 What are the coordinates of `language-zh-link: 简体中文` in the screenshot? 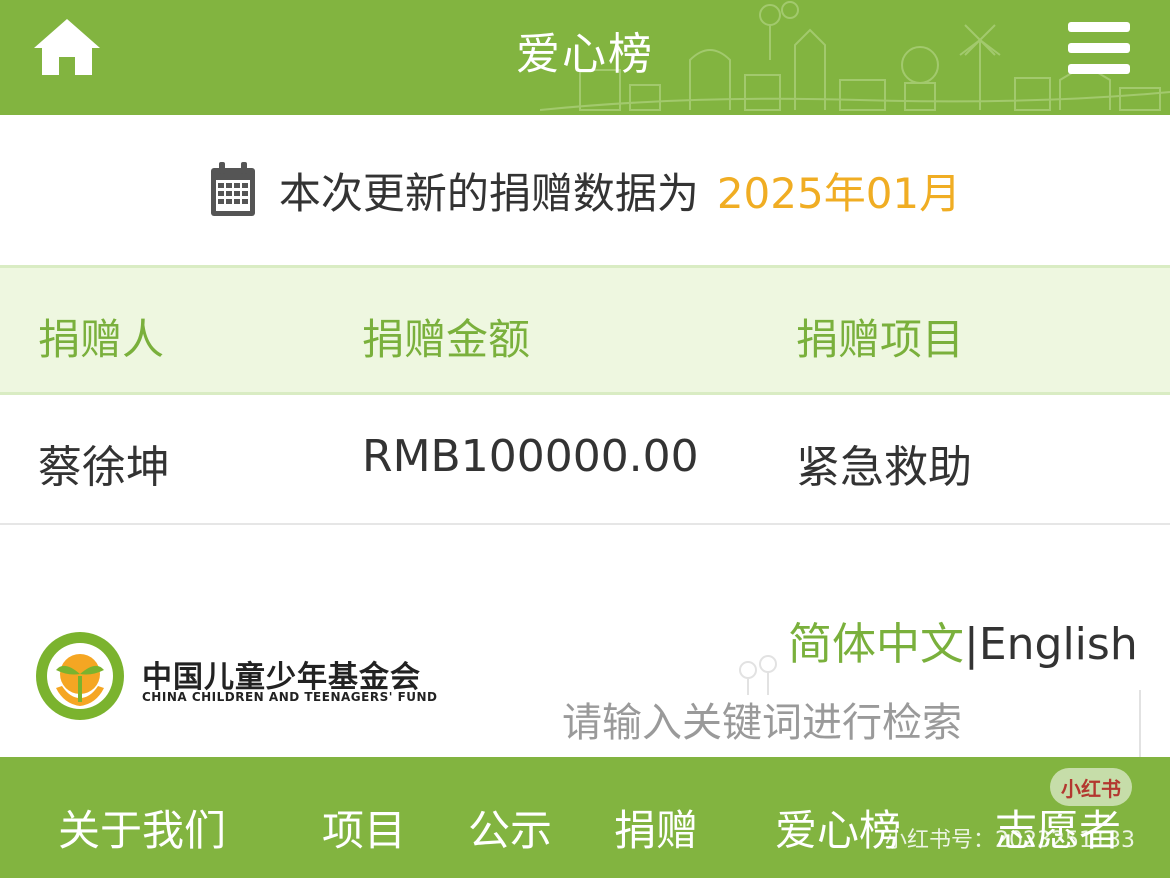 It's located at (876, 644).